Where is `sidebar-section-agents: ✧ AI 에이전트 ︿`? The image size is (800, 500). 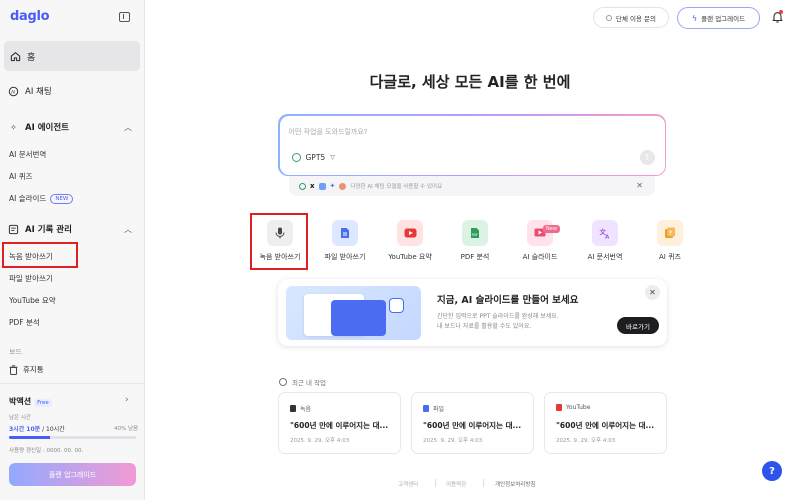 sidebar-section-agents: ✧ AI 에이전트 ︿ is located at coordinates (76, 127).